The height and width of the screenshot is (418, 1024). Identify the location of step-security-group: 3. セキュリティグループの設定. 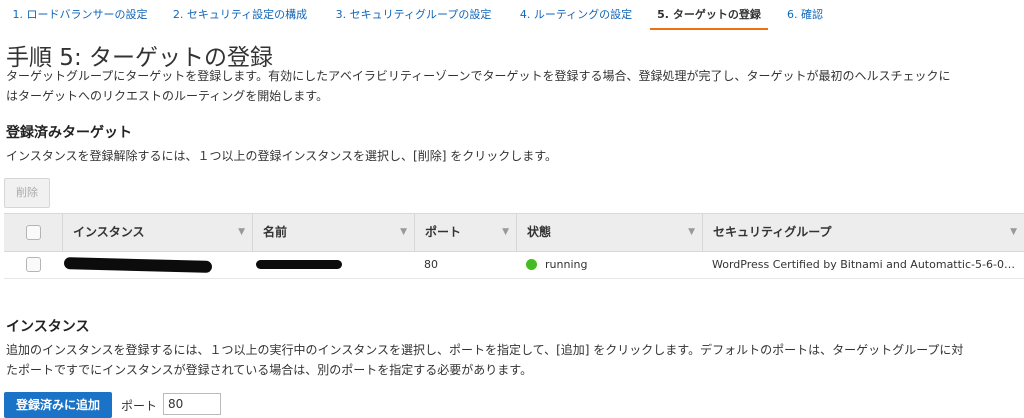
(413, 14).